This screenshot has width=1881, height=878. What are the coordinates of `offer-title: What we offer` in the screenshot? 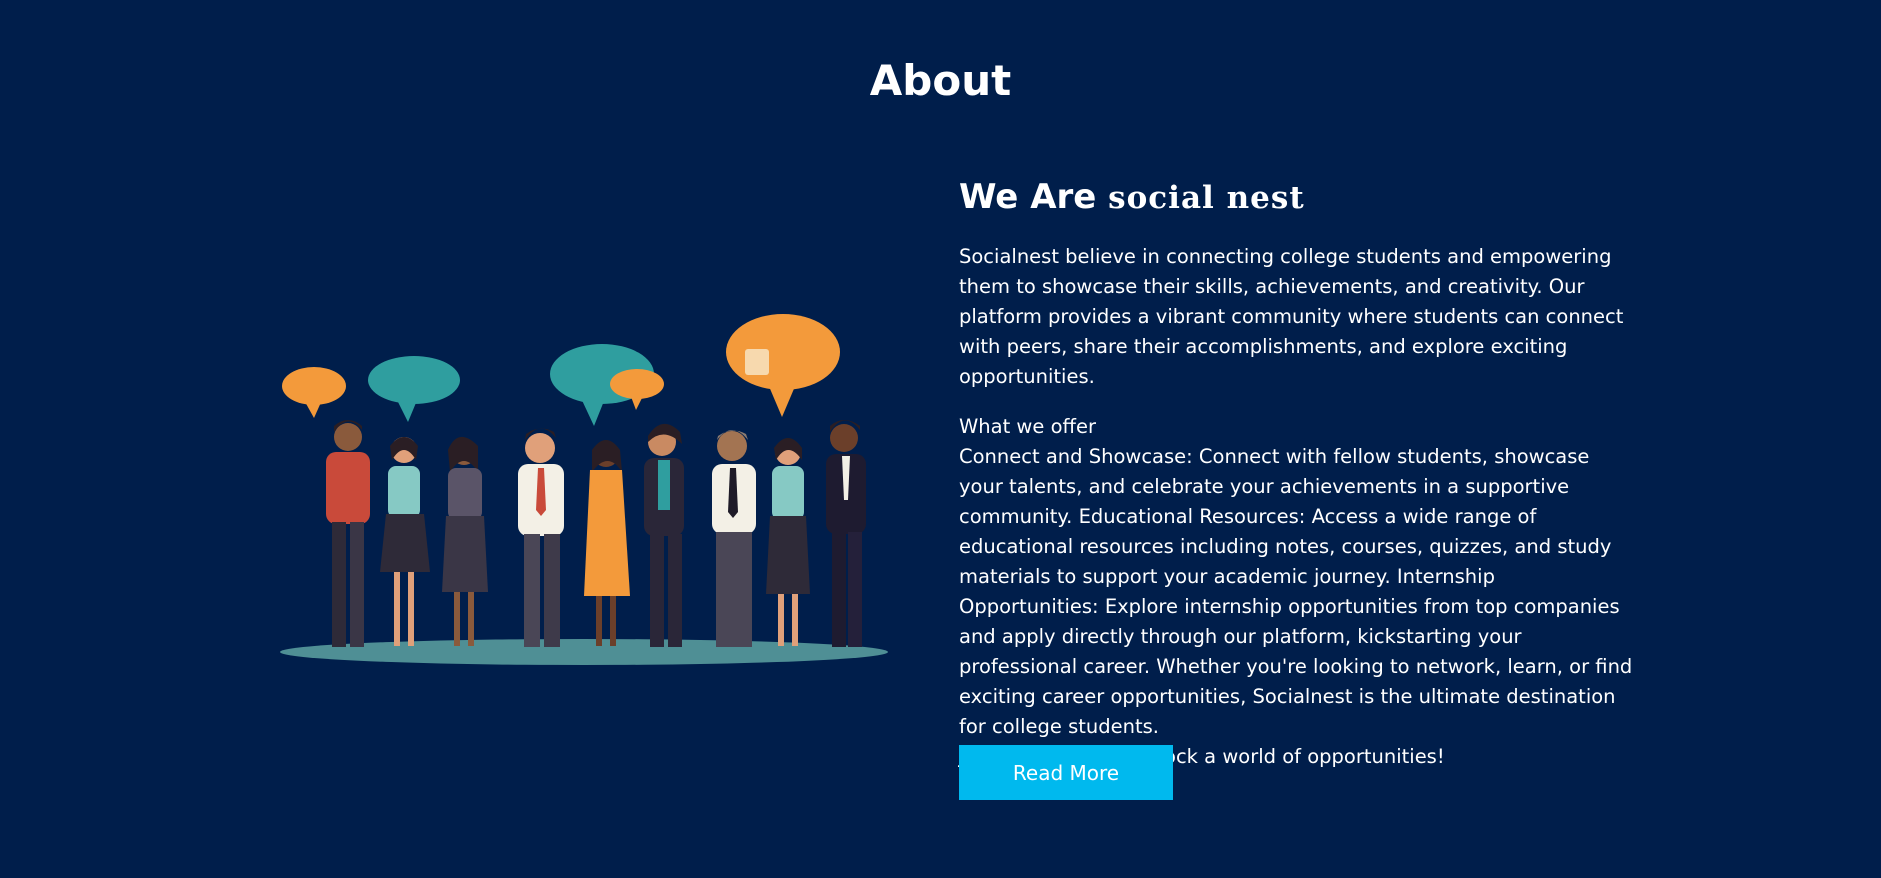 It's located at (1027, 426).